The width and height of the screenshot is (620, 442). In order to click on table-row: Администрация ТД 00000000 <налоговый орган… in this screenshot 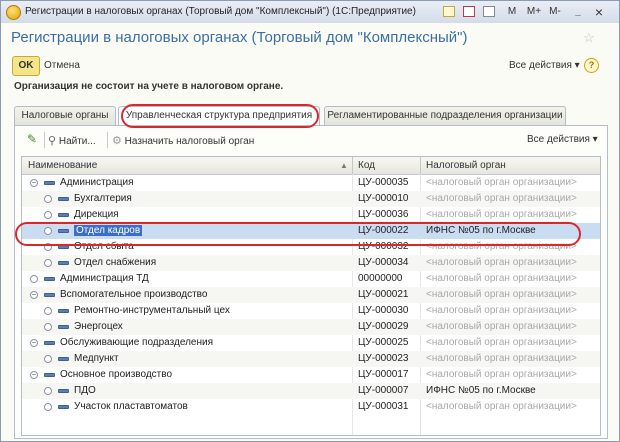, I will do `click(311, 279)`.